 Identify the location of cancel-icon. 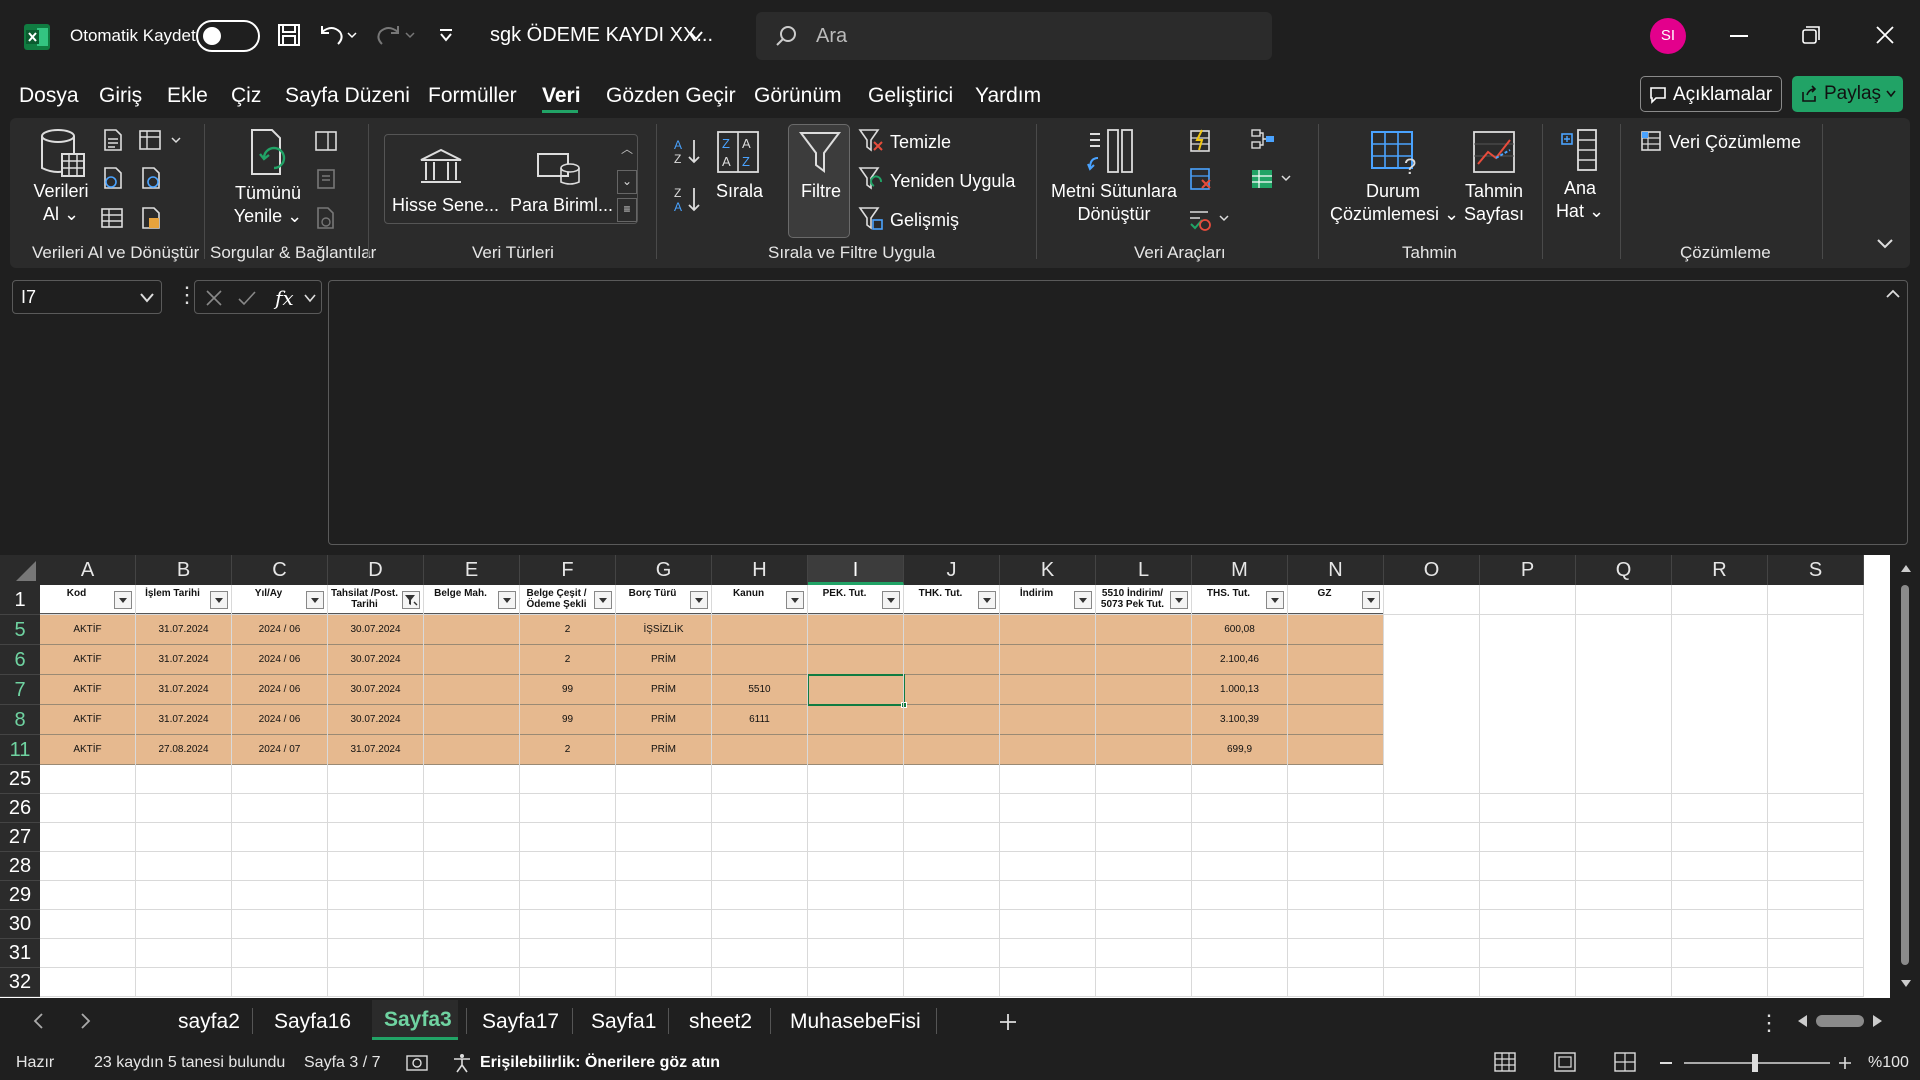
(214, 298).